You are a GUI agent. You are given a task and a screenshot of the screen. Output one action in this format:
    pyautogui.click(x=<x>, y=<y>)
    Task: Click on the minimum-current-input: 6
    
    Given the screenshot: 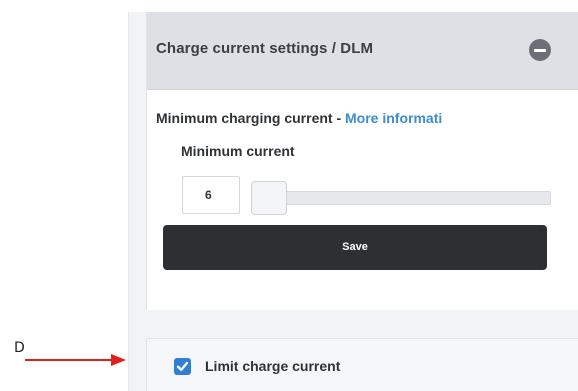 What is the action you would take?
    pyautogui.click(x=211, y=195)
    